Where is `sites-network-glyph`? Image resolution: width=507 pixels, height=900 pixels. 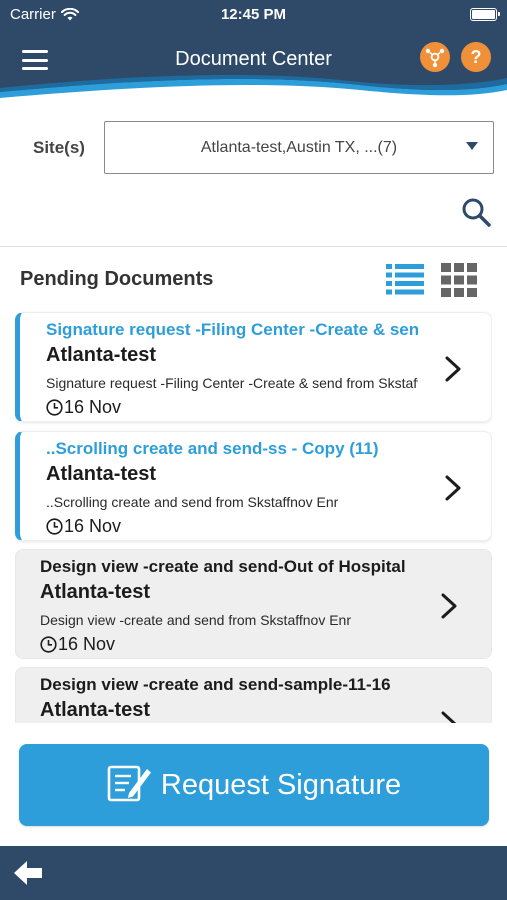 sites-network-glyph is located at coordinates (435, 58).